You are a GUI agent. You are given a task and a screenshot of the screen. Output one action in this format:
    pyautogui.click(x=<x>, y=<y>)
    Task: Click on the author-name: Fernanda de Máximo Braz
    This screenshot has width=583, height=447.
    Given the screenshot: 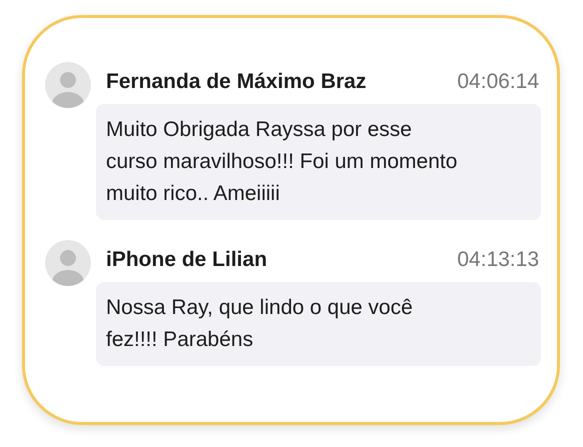 What is the action you would take?
    pyautogui.click(x=236, y=82)
    